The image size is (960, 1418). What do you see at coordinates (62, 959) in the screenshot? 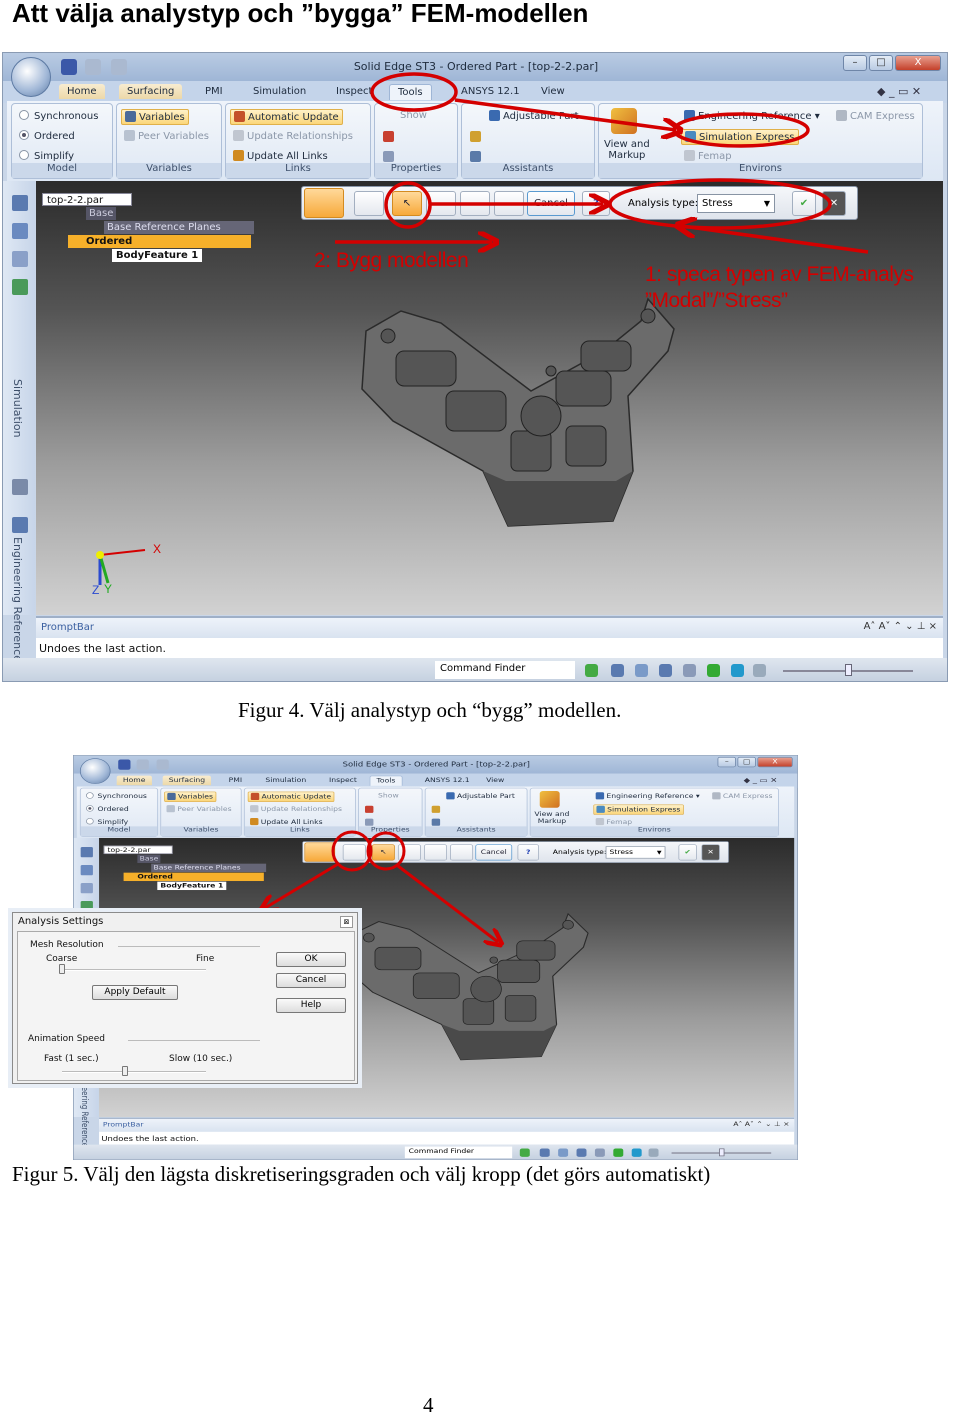
I see `coarse-label: Coarse` at bounding box center [62, 959].